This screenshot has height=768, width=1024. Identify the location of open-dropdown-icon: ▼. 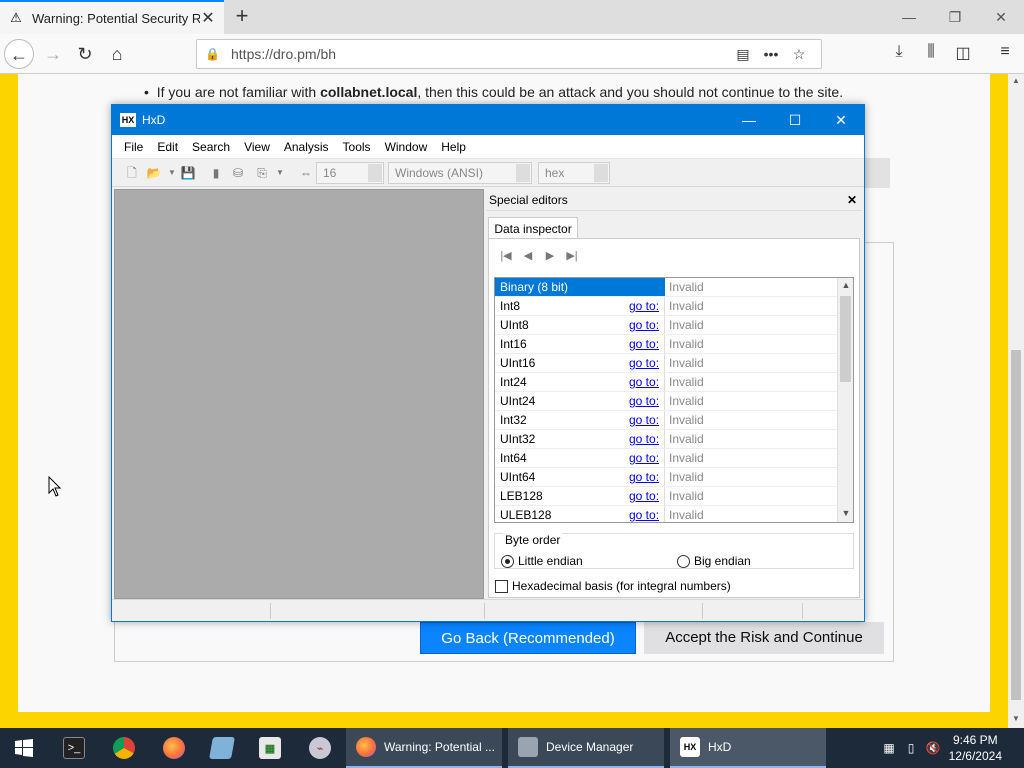
(172, 173).